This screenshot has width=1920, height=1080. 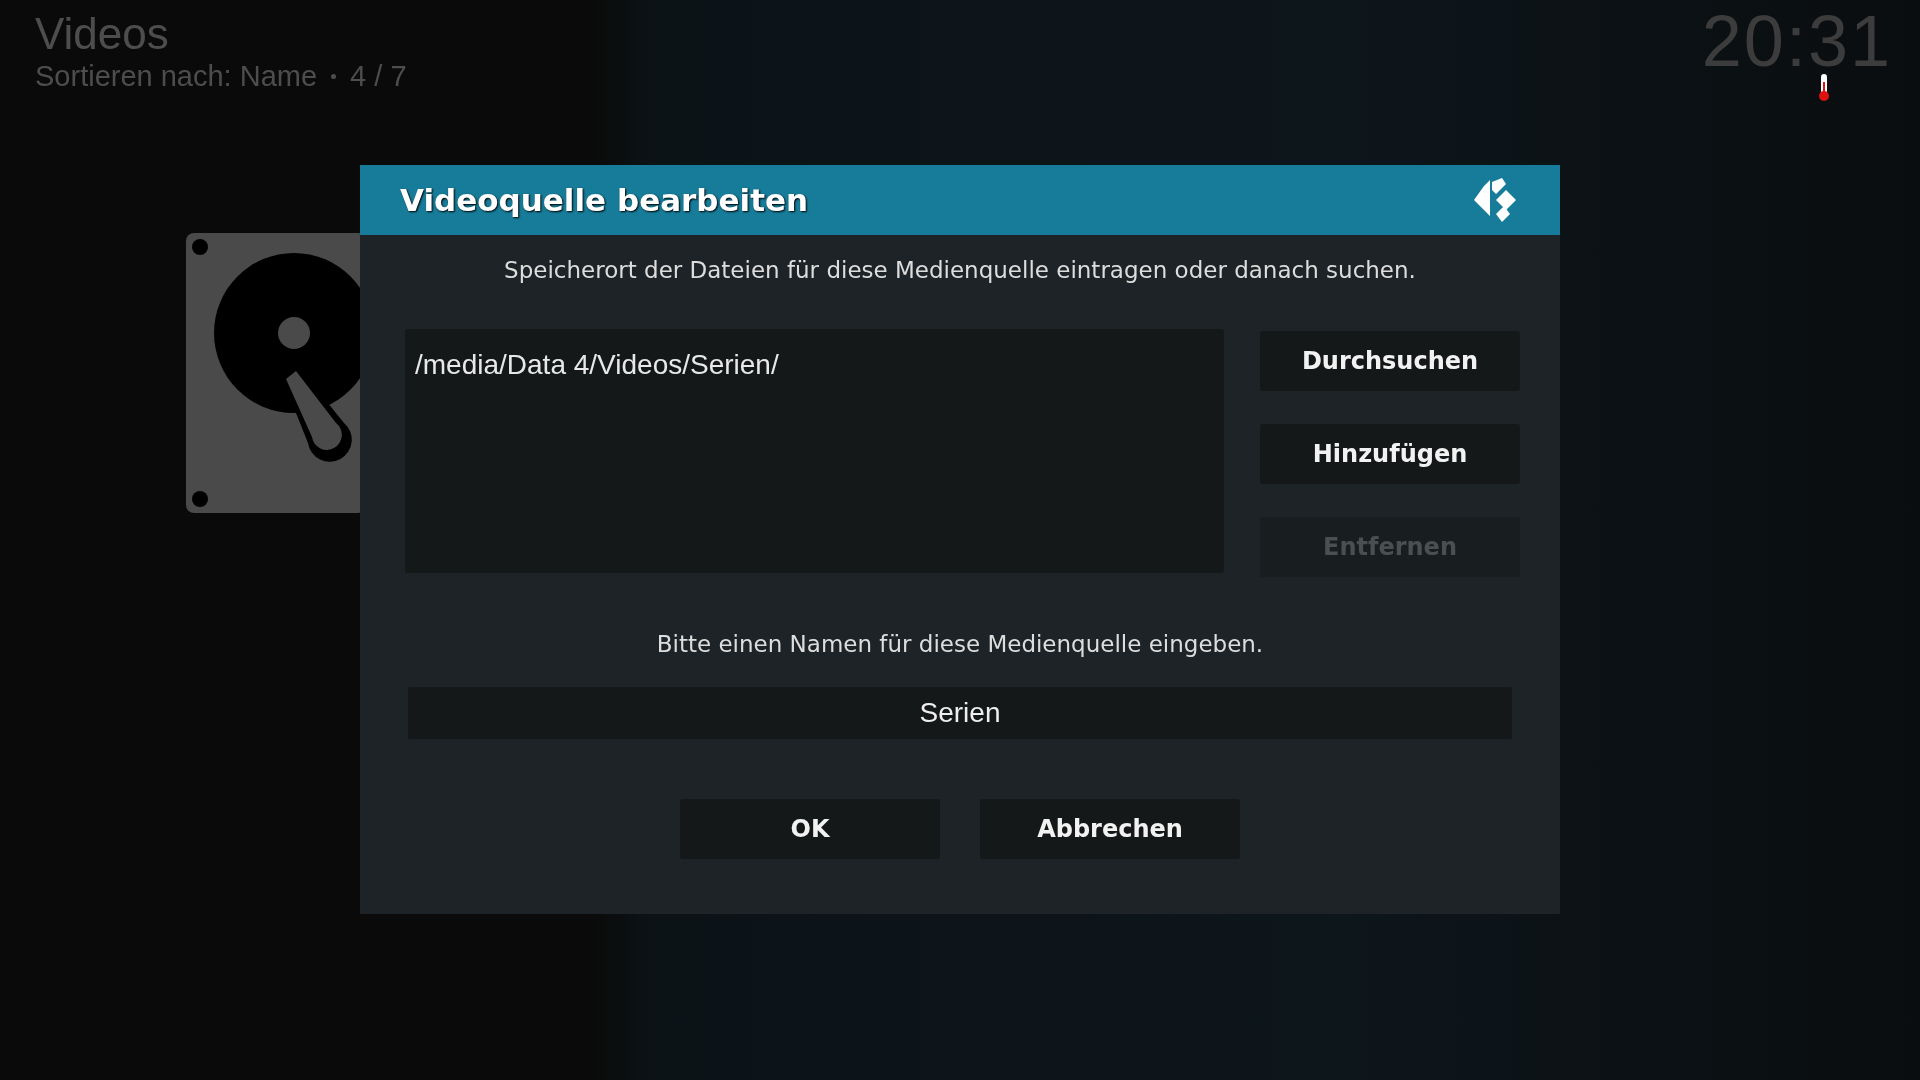 I want to click on dialog-title: Videoquelle bearbeiten, so click(x=604, y=200).